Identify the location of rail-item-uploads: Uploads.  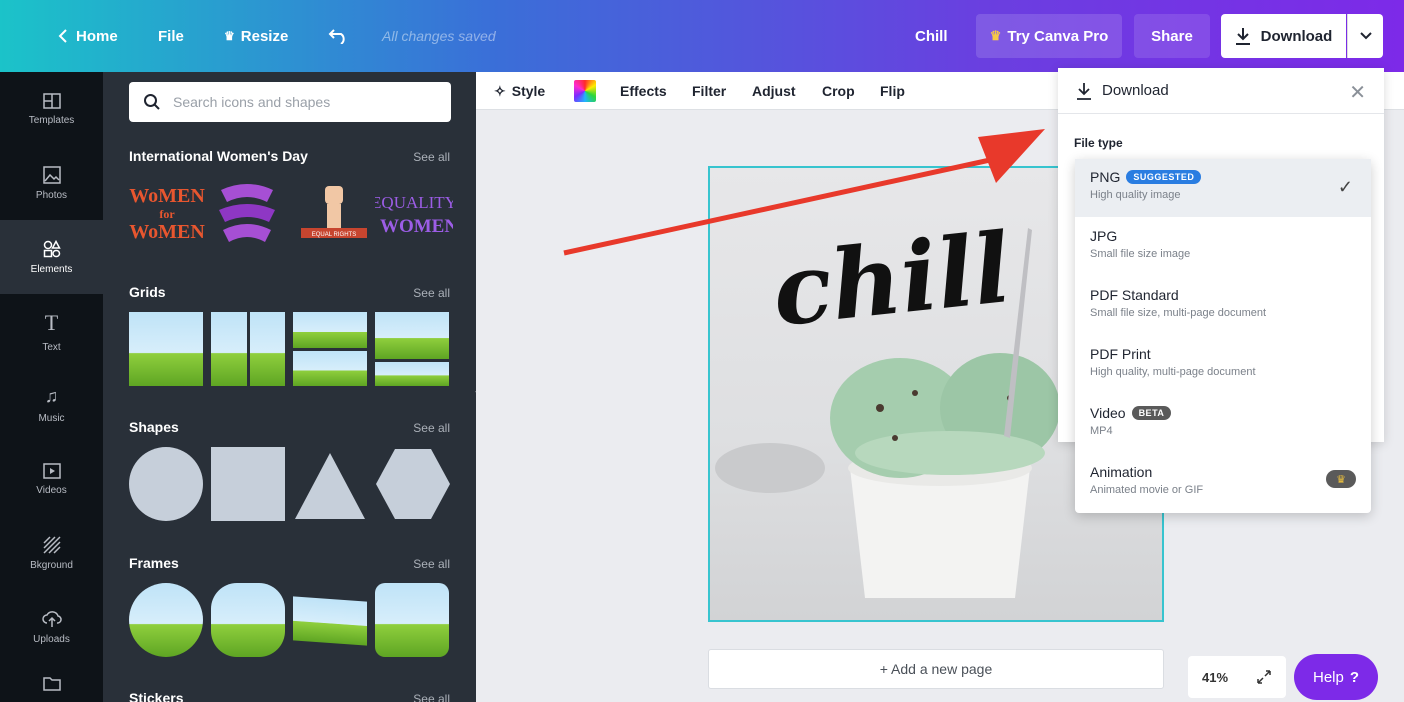
(51, 627).